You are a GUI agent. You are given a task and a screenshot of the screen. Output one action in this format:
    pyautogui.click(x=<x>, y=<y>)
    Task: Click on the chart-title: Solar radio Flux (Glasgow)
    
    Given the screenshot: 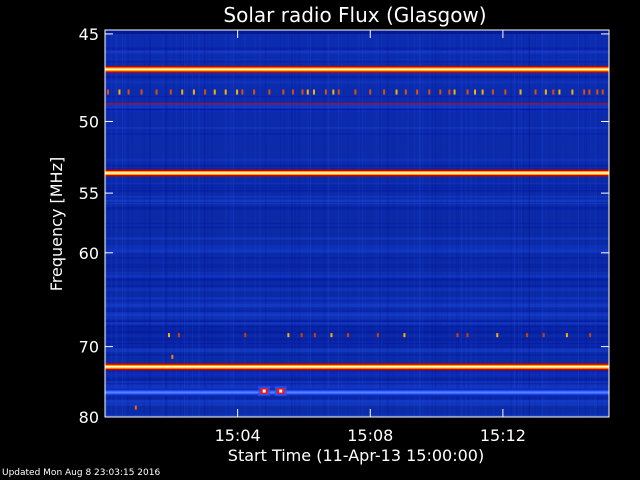 What is the action you would take?
    pyautogui.click(x=354, y=15)
    